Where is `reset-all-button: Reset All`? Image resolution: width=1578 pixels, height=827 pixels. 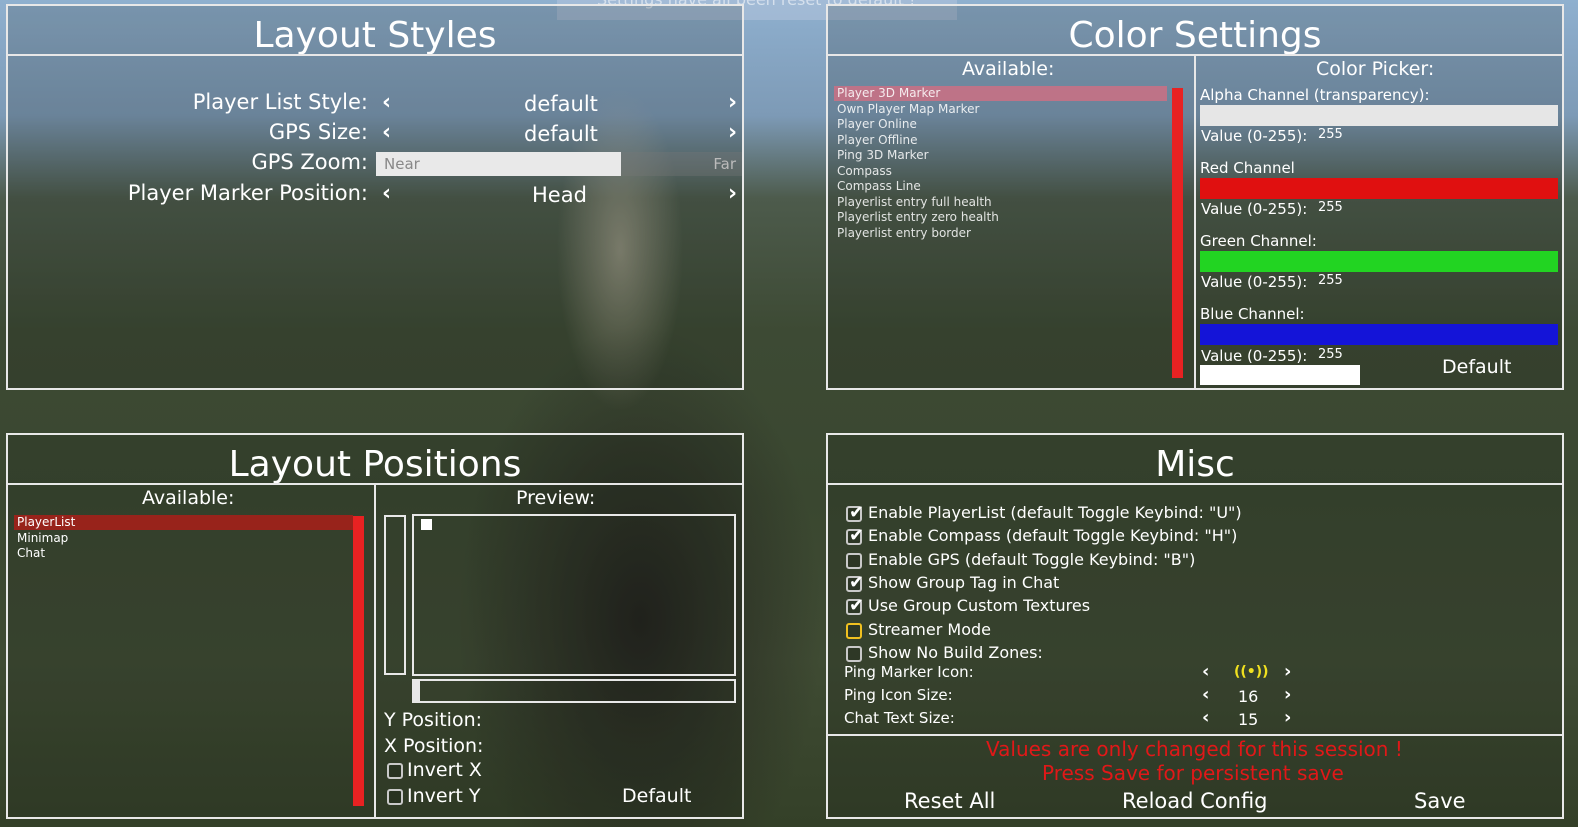 reset-all-button: Reset All is located at coordinates (949, 801).